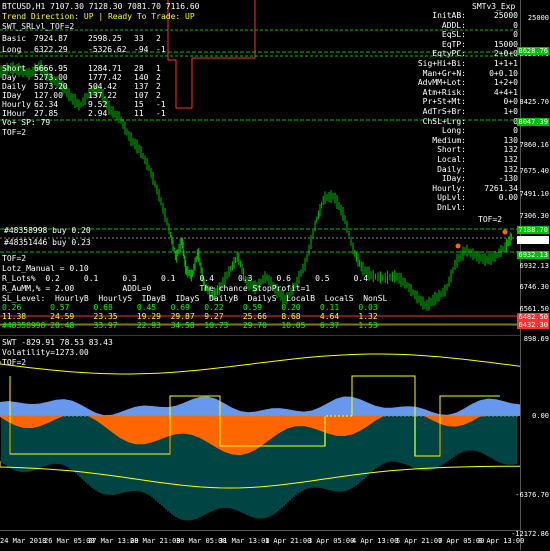 Image resolution: width=550 pixels, height=551 pixels. What do you see at coordinates (23, 541) in the screenshot?
I see `time-tick: 24 Mar 2018` at bounding box center [23, 541].